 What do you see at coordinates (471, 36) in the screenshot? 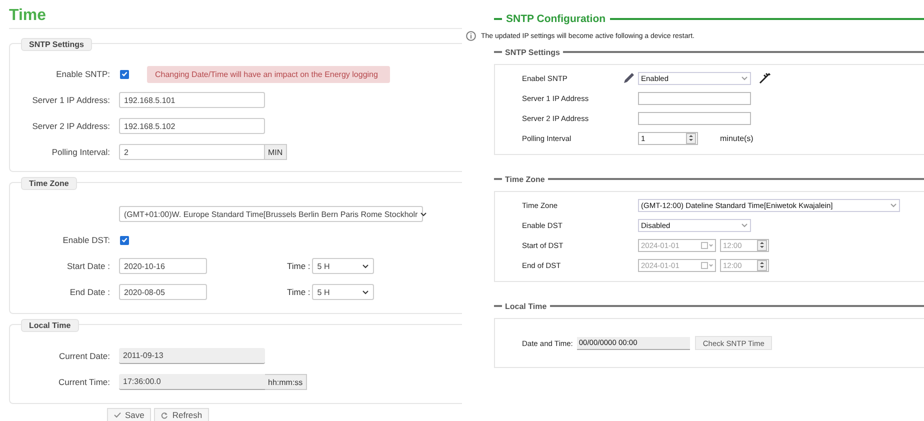
I see `info-icon` at bounding box center [471, 36].